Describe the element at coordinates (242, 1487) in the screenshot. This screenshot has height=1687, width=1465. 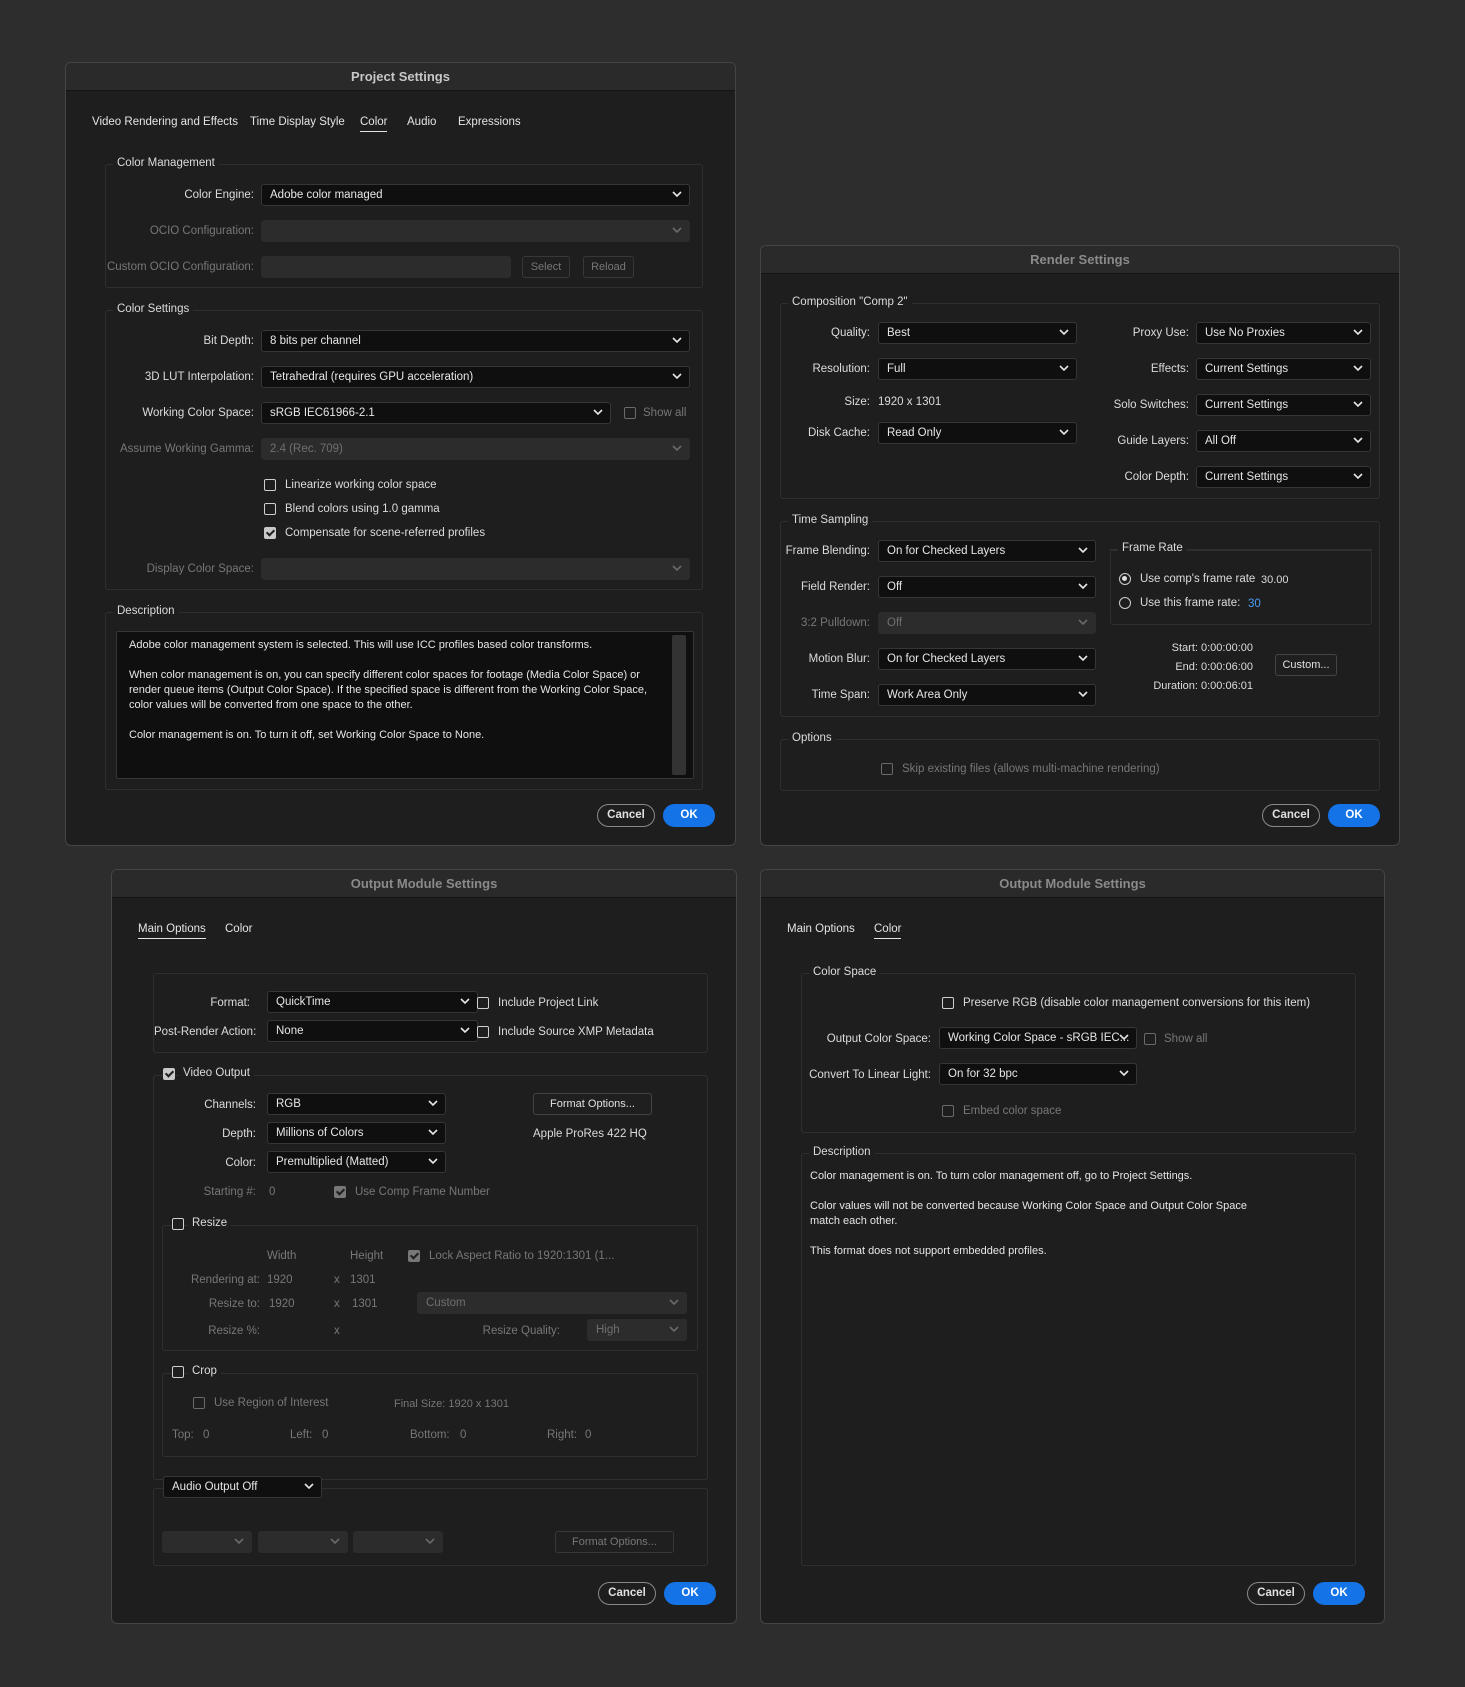
I see `audio-output-dropdown: Audio Output Off` at that location.